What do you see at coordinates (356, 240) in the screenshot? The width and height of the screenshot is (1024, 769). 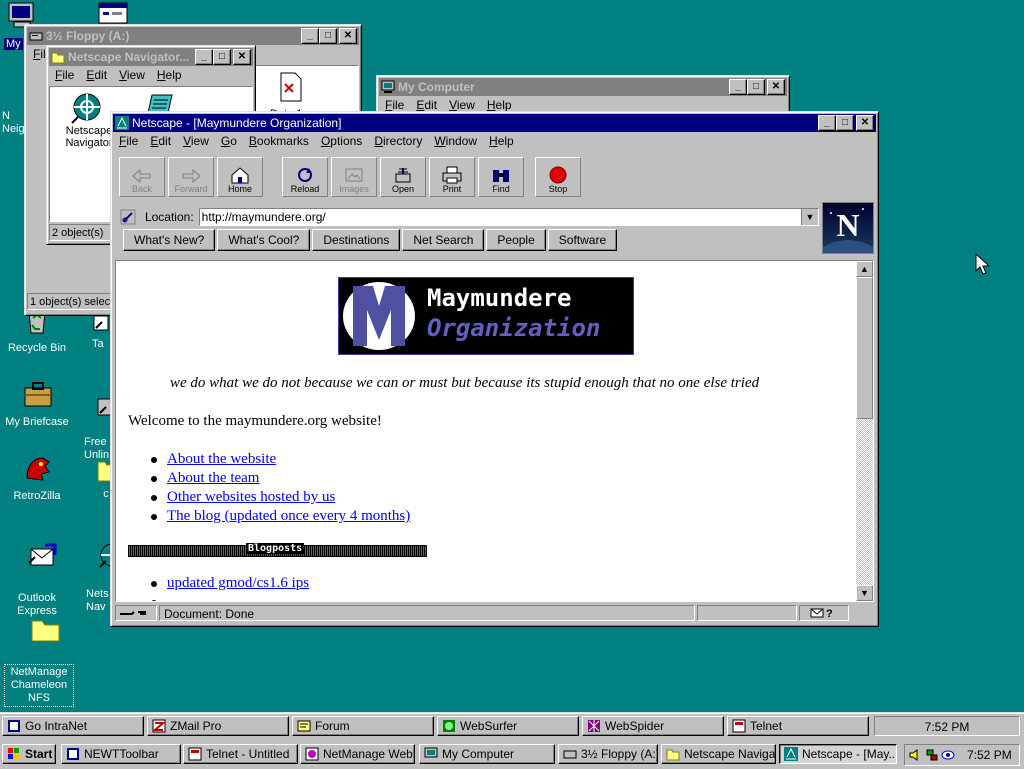 I see `destinations-button: Destinations` at bounding box center [356, 240].